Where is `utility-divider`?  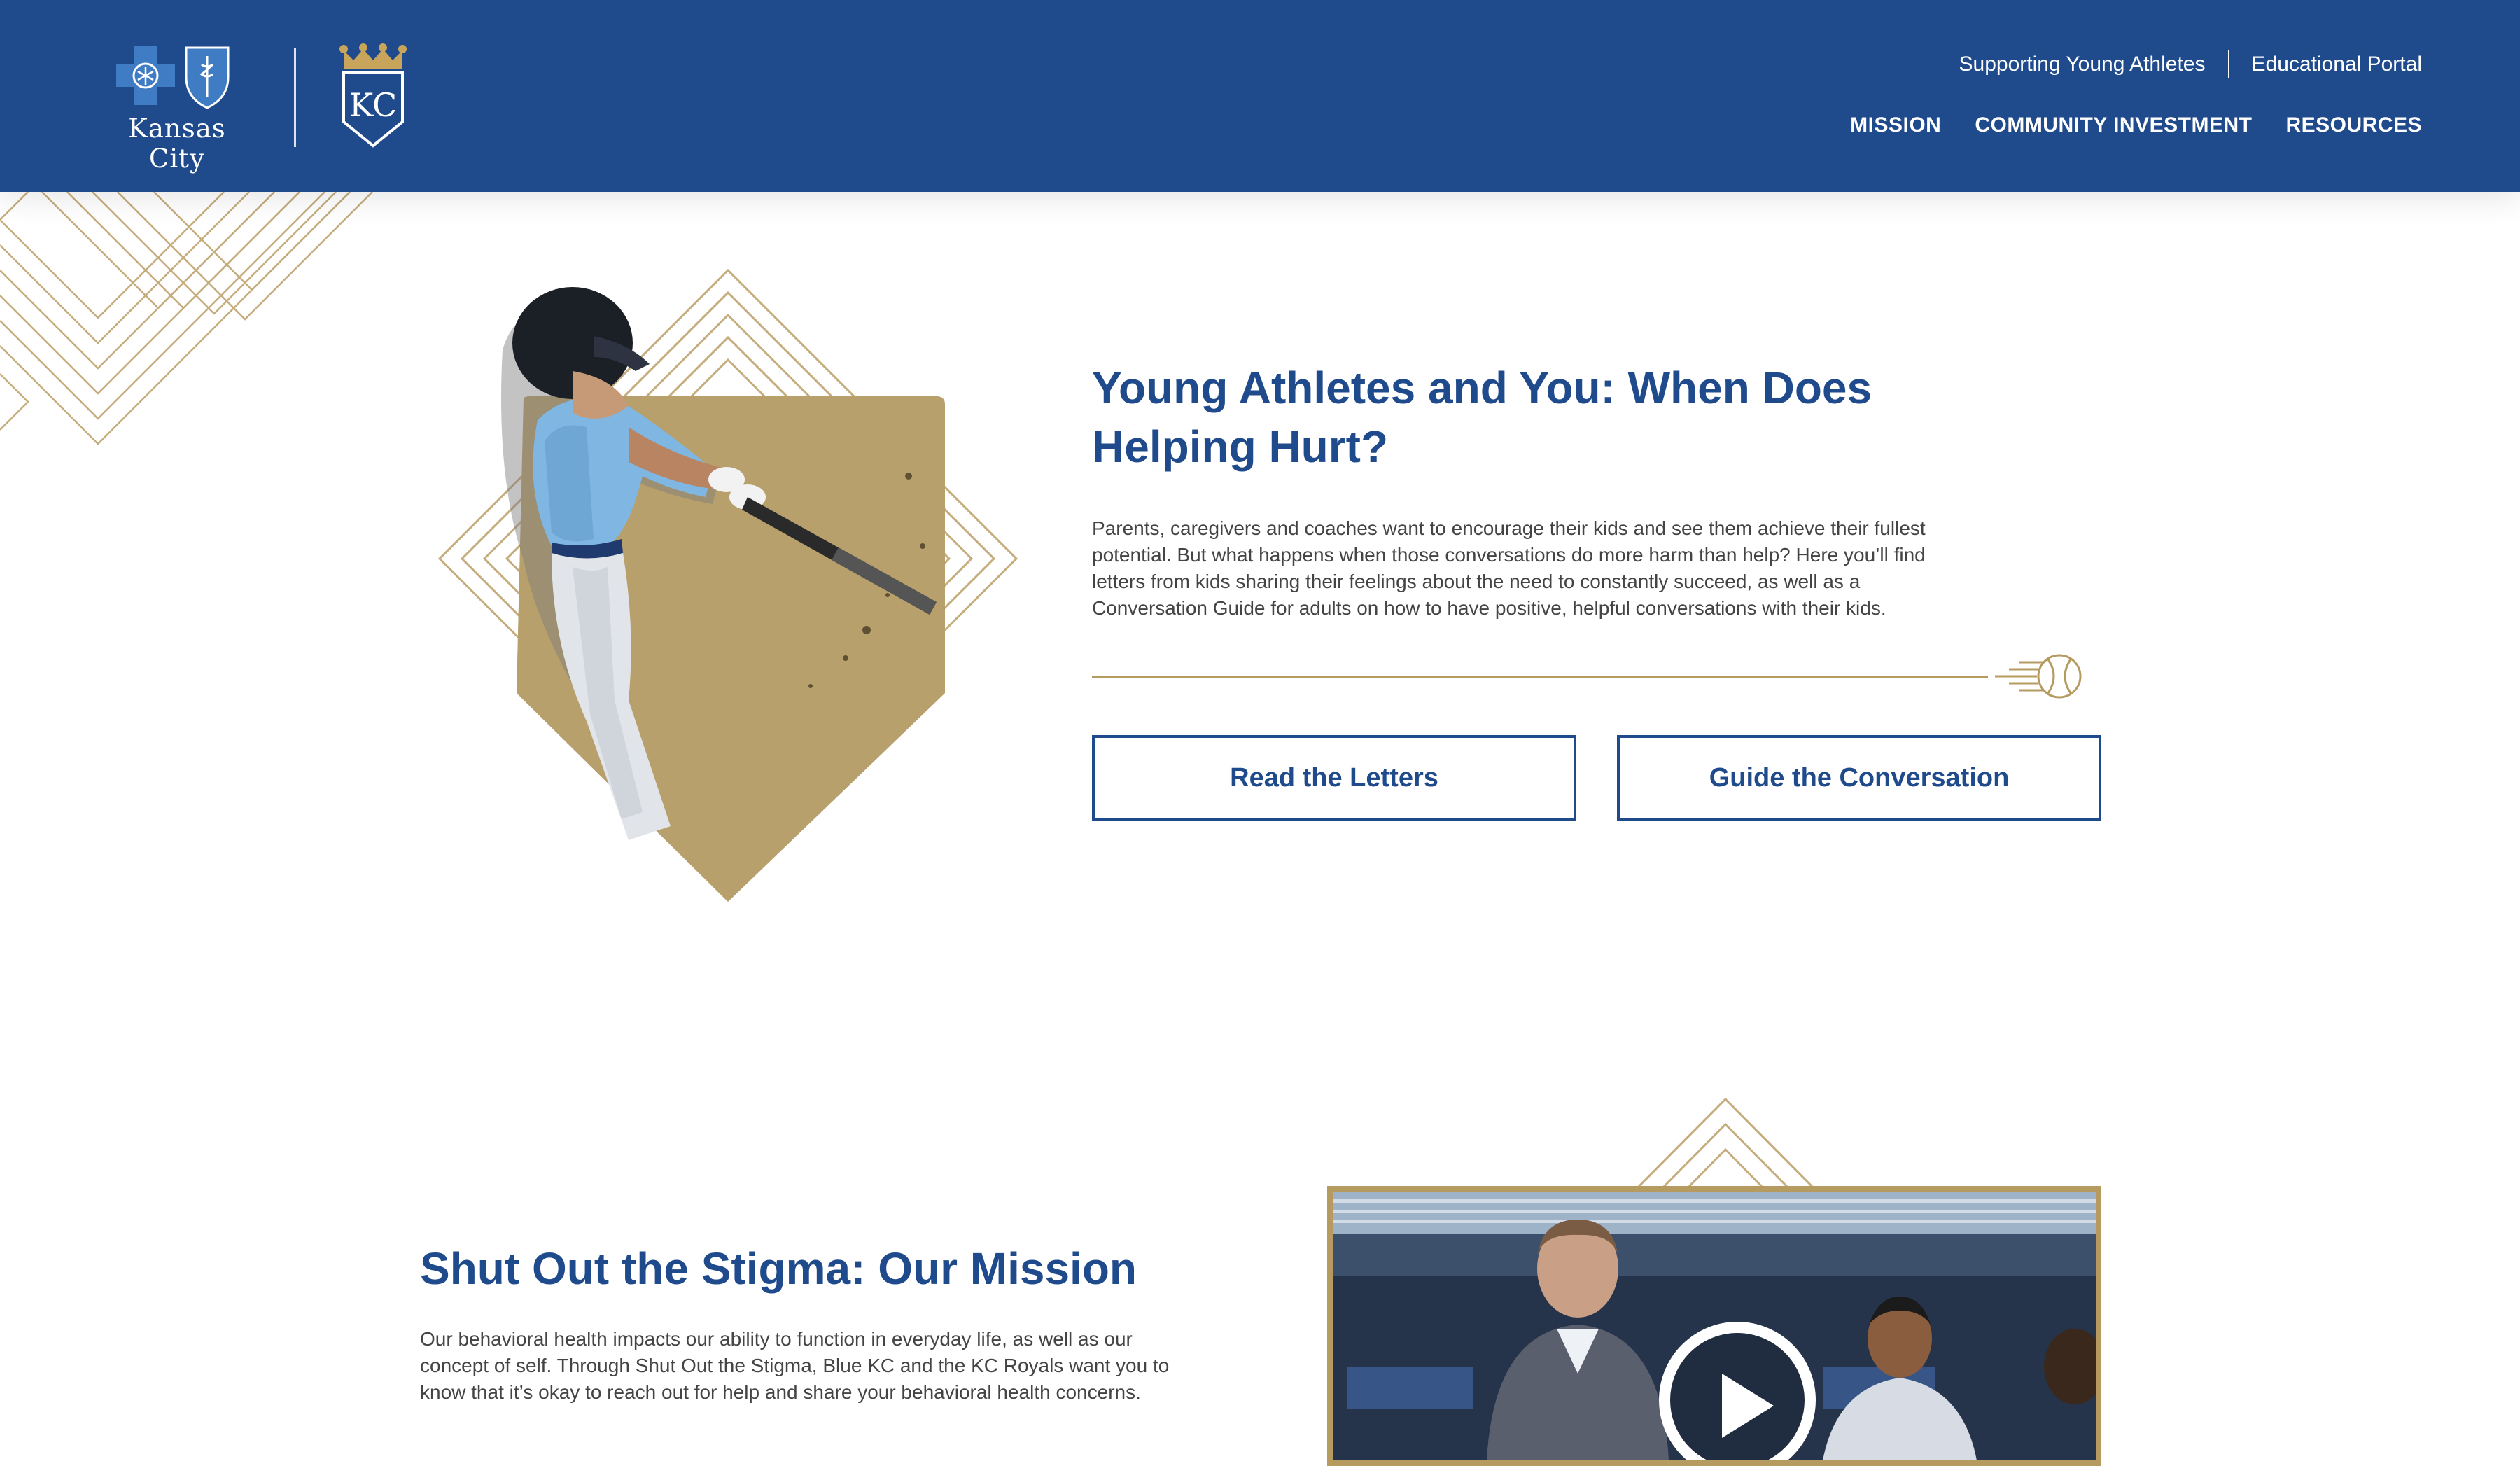
utility-divider is located at coordinates (2228, 64).